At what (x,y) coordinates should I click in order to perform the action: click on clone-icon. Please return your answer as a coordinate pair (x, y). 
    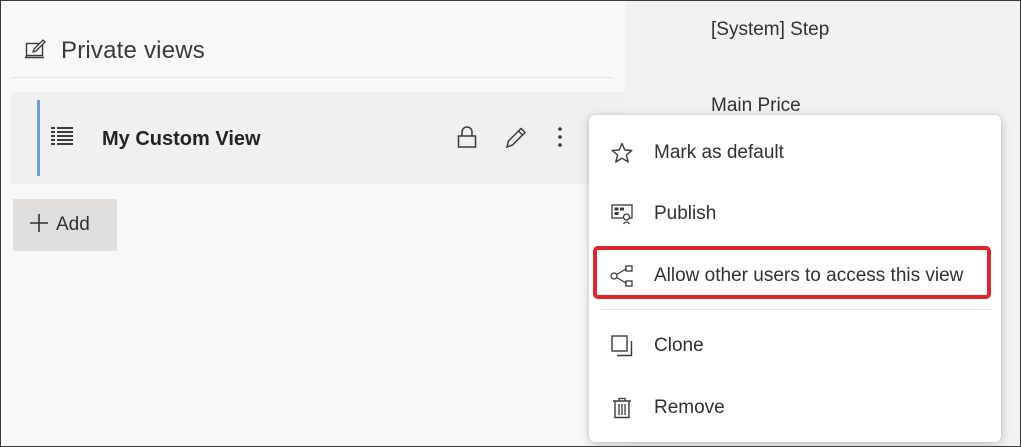
    Looking at the image, I should click on (622, 346).